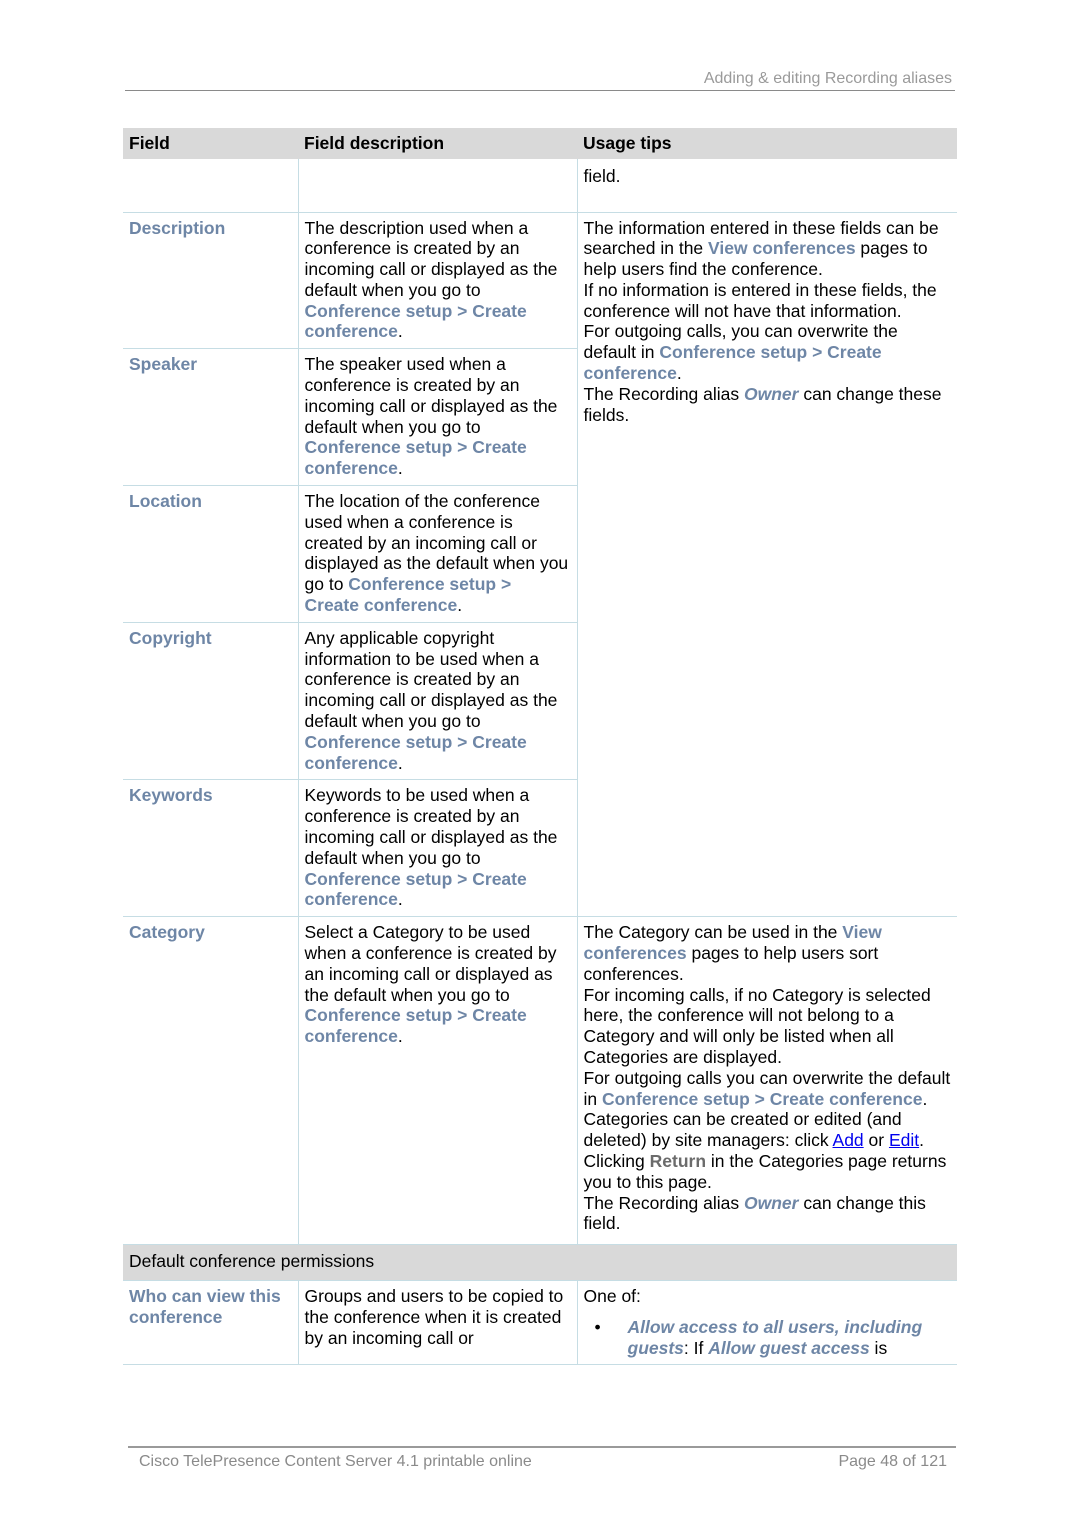 The width and height of the screenshot is (1080, 1527). What do you see at coordinates (616, 1160) in the screenshot?
I see `tip-text: Clicking` at bounding box center [616, 1160].